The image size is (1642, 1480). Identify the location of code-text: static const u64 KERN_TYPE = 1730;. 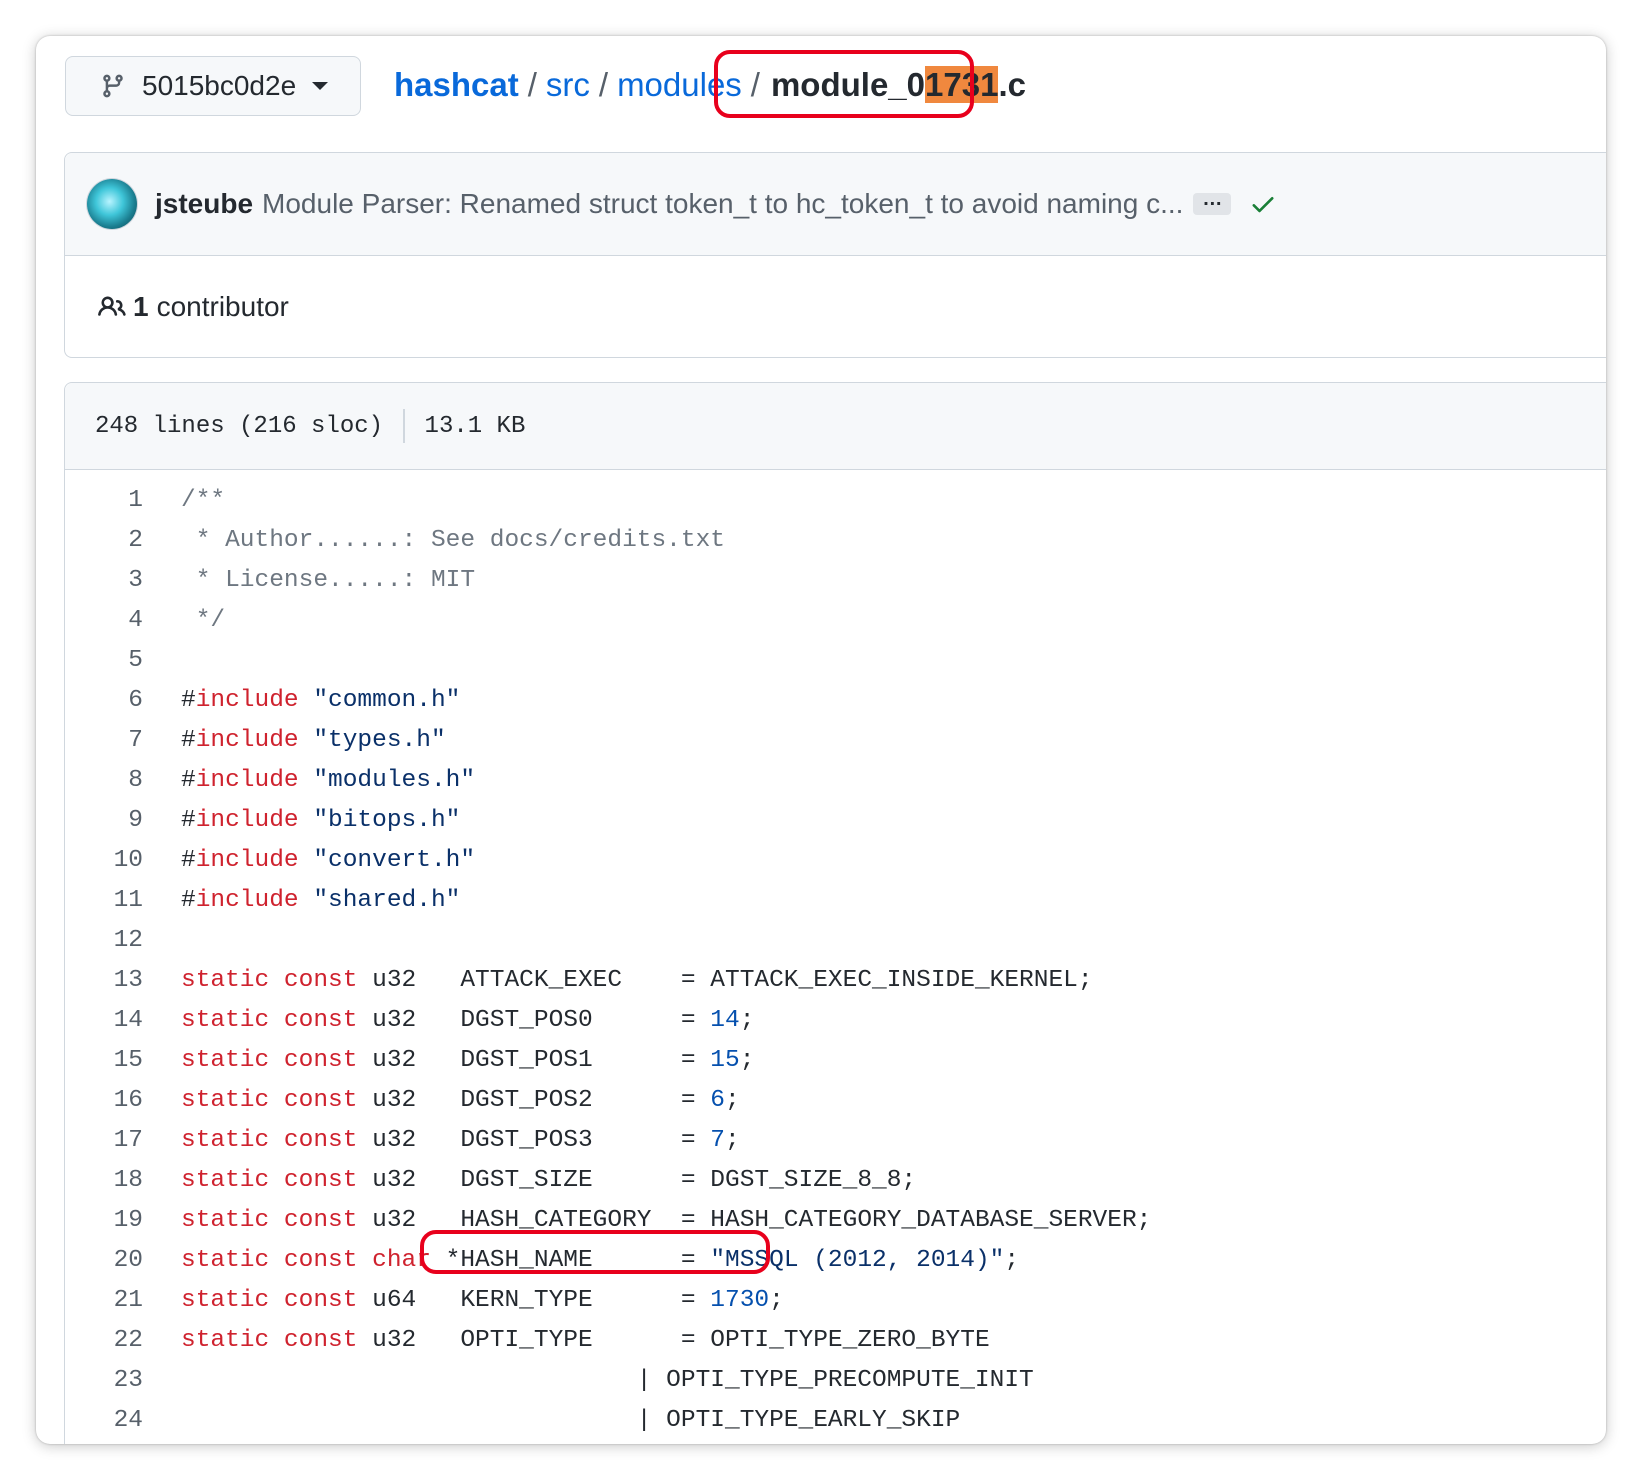
(463, 1301).